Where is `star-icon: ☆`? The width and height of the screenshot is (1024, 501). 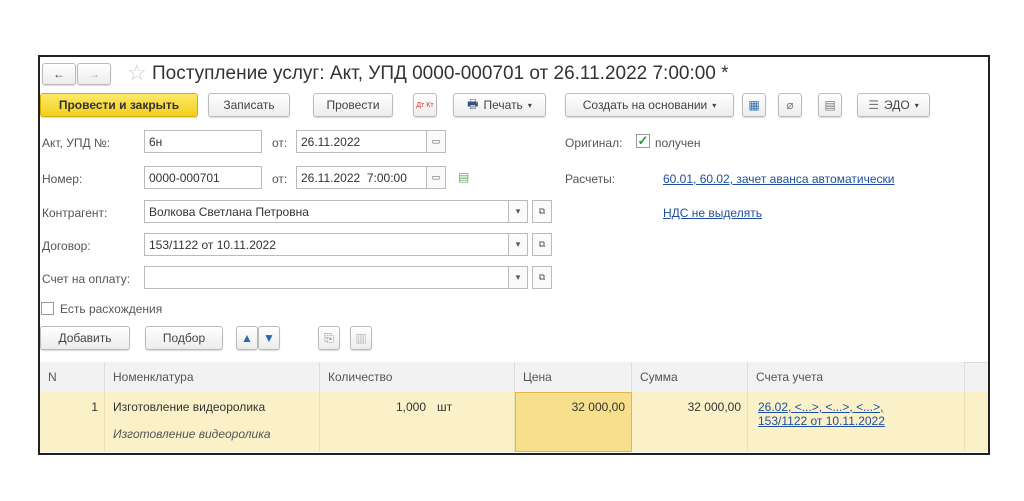
star-icon: ☆ is located at coordinates (137, 73).